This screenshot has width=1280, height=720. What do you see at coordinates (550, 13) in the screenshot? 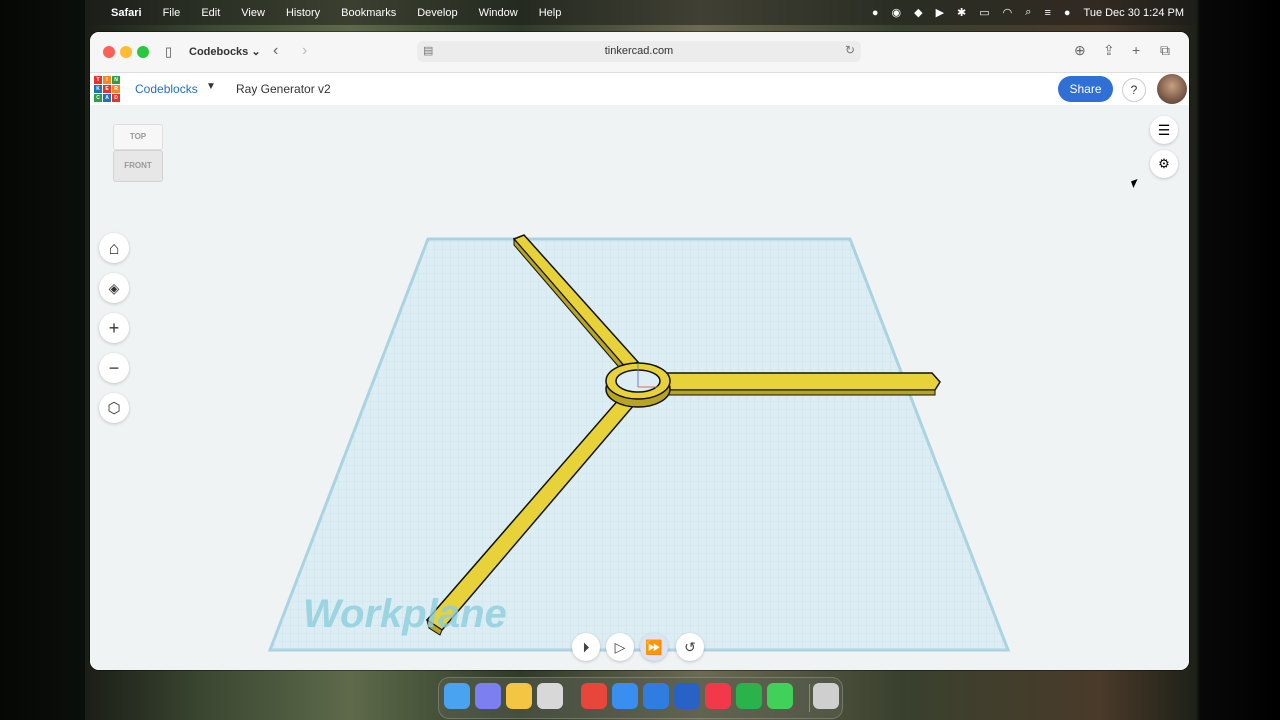
I see `menu-help: Help` at bounding box center [550, 13].